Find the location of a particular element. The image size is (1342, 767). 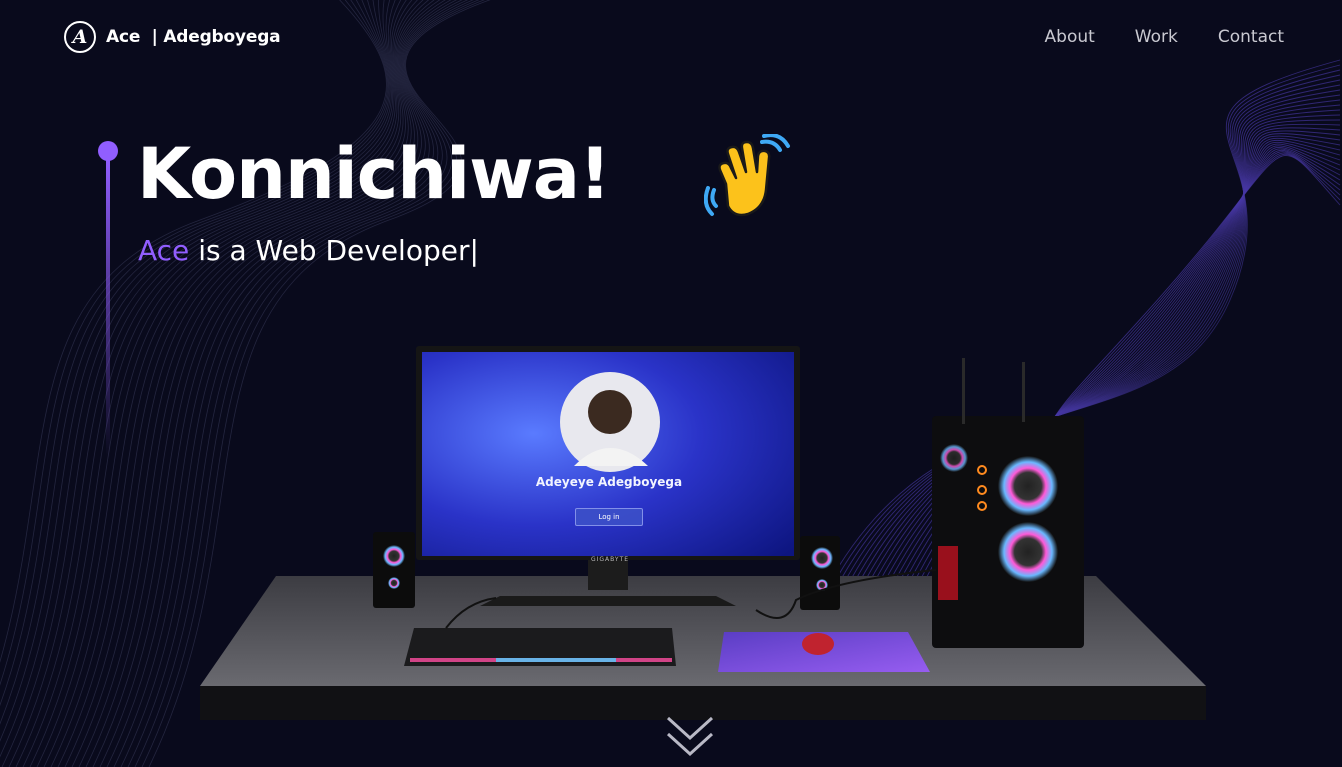

mouse is located at coordinates (818, 644).